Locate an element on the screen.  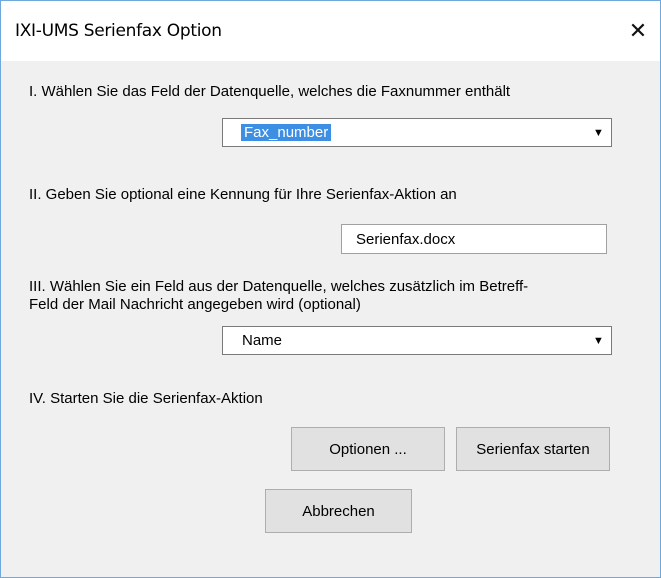
start-serienfax-button: Serienfax starten is located at coordinates (533, 449).